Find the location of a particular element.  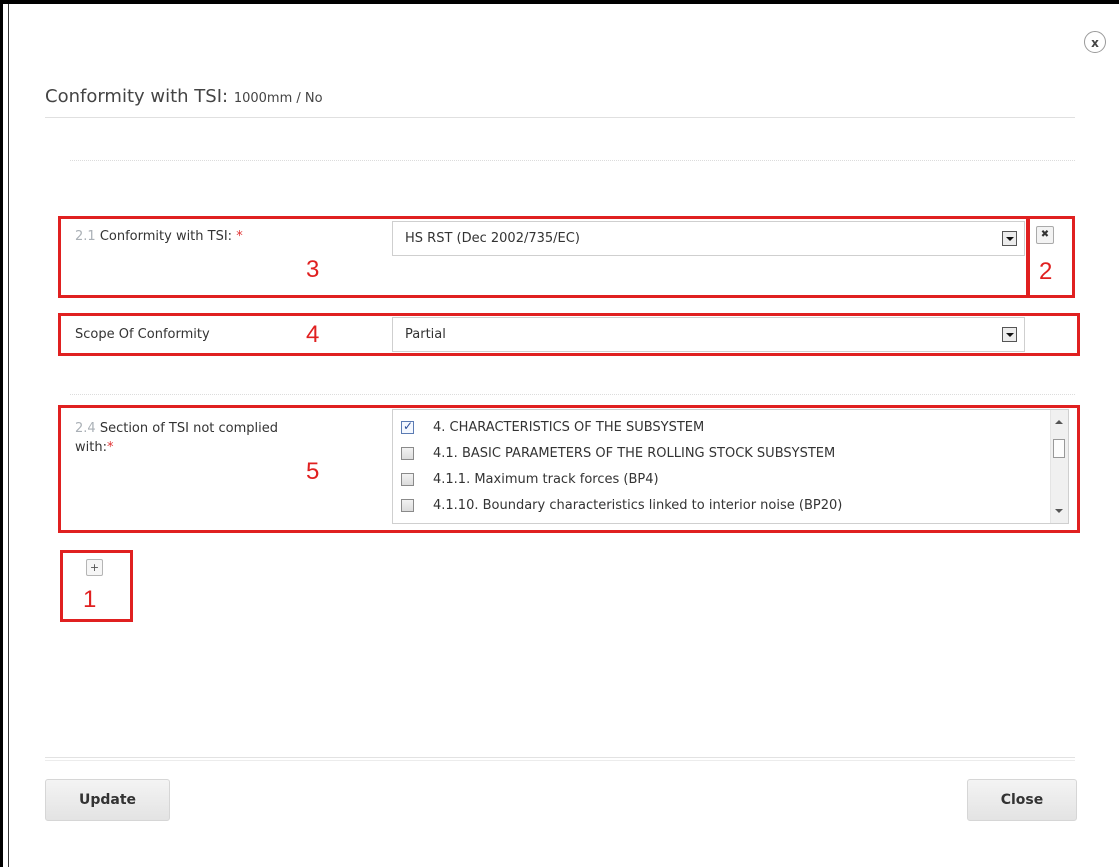

dialog-edge is located at coordinates (8, 435).